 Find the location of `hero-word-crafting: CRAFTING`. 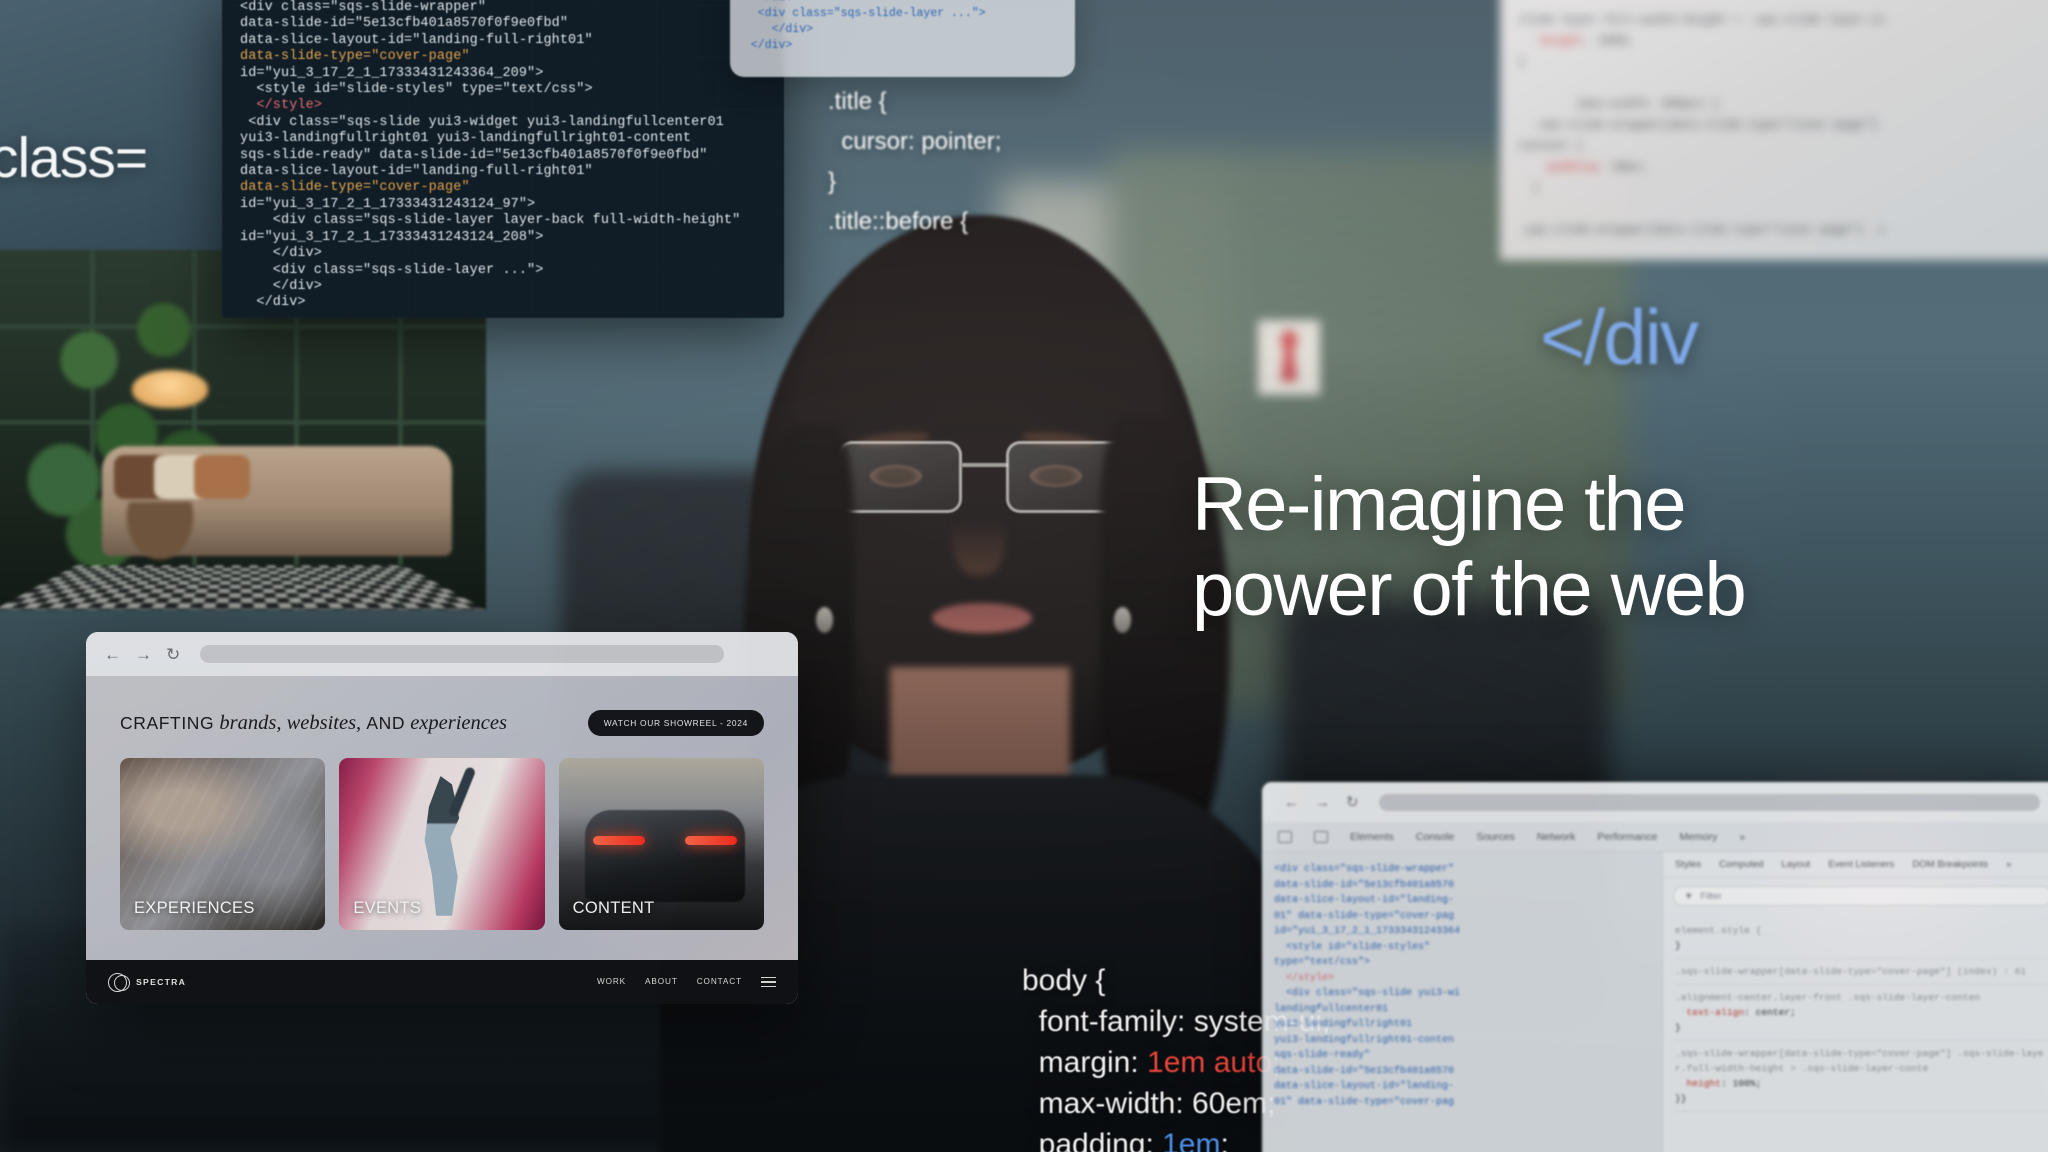

hero-word-crafting: CRAFTING is located at coordinates (167, 722).